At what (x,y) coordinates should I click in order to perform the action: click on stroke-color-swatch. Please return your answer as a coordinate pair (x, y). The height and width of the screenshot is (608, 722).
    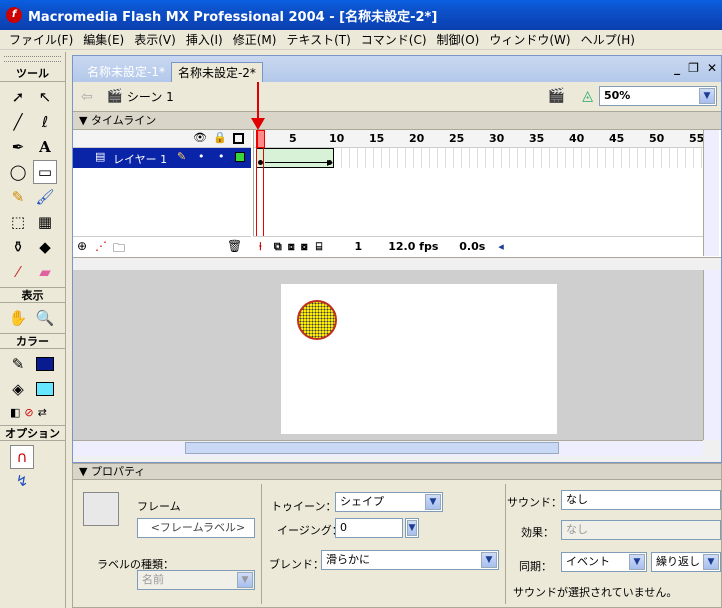
    Looking at the image, I should click on (45, 364).